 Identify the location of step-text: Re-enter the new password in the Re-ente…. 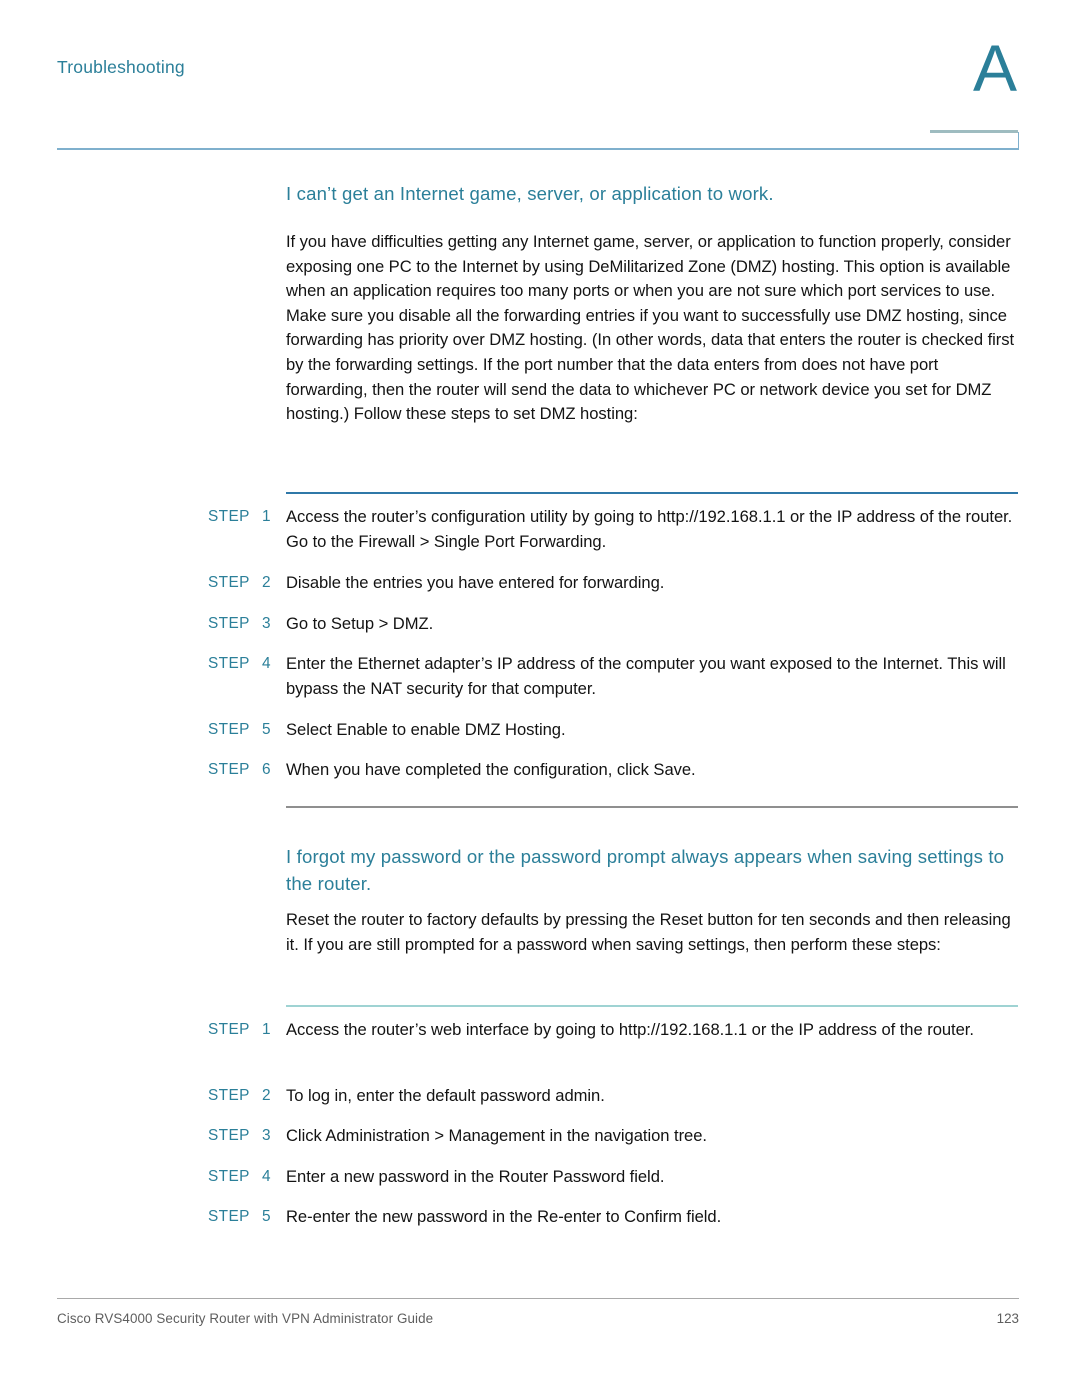
(504, 1216).